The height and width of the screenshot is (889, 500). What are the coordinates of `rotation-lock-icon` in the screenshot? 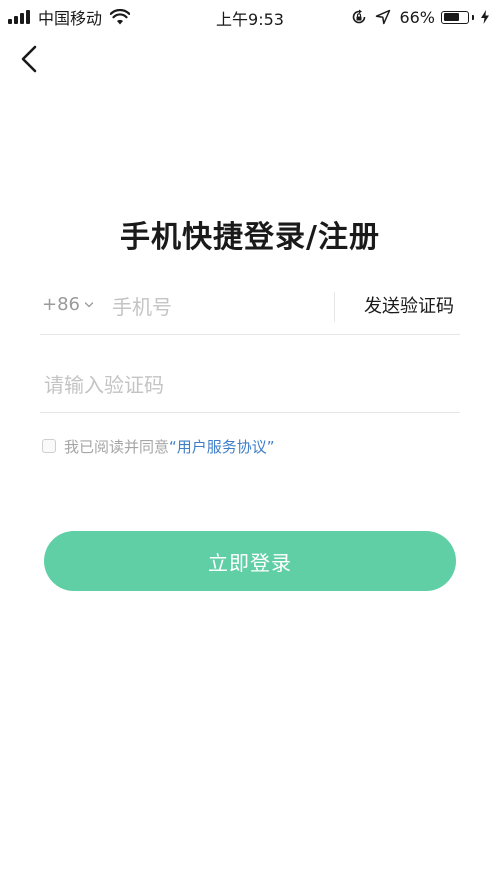 It's located at (359, 16).